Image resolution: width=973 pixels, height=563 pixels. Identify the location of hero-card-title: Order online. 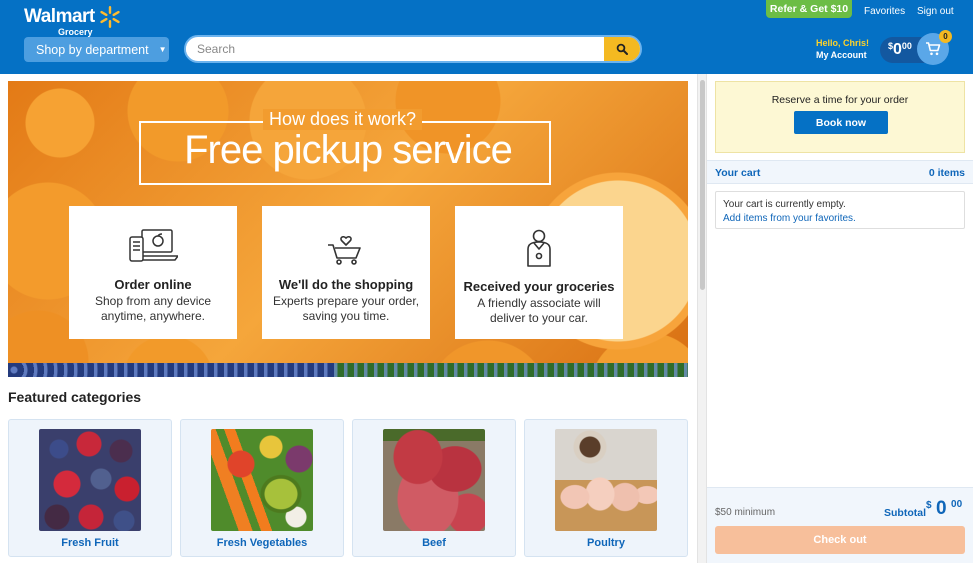
(153, 284).